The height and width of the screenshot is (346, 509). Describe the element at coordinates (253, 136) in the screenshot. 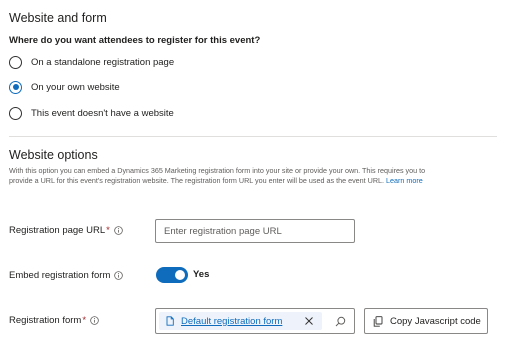

I see `section-divider` at that location.